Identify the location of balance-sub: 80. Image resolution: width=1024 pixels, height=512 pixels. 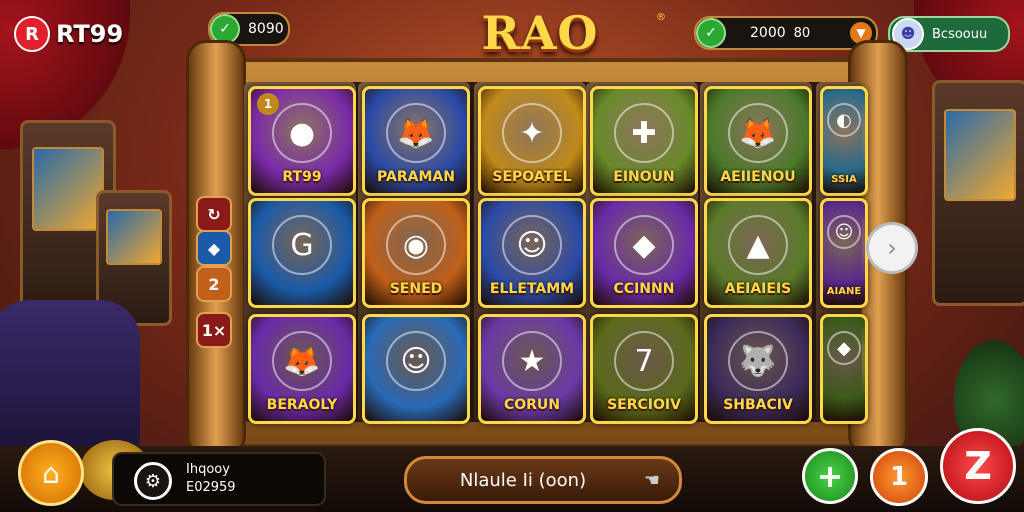
(802, 33).